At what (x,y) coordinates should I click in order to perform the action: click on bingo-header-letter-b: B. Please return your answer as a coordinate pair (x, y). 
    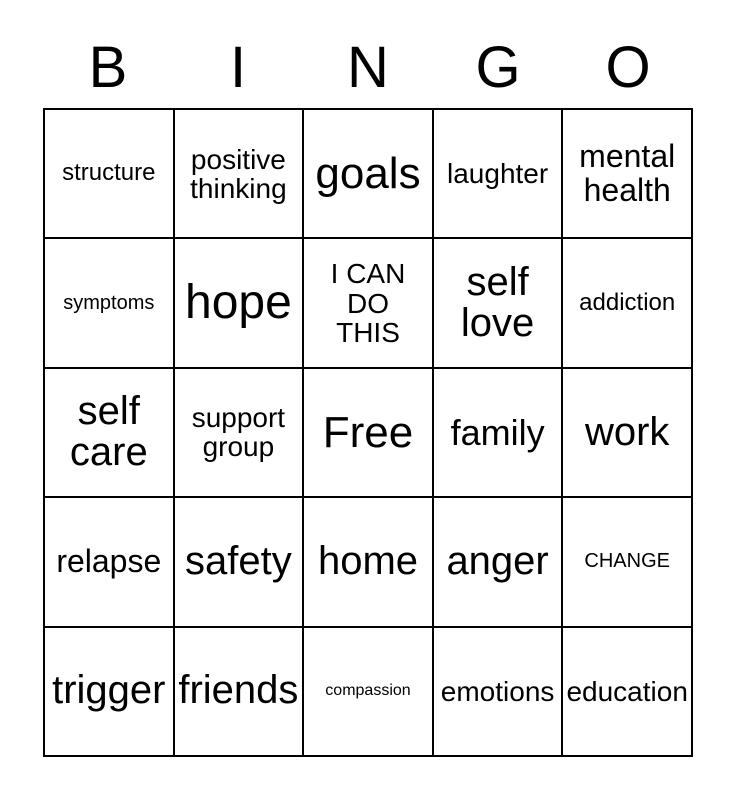
    Looking at the image, I should click on (108, 67).